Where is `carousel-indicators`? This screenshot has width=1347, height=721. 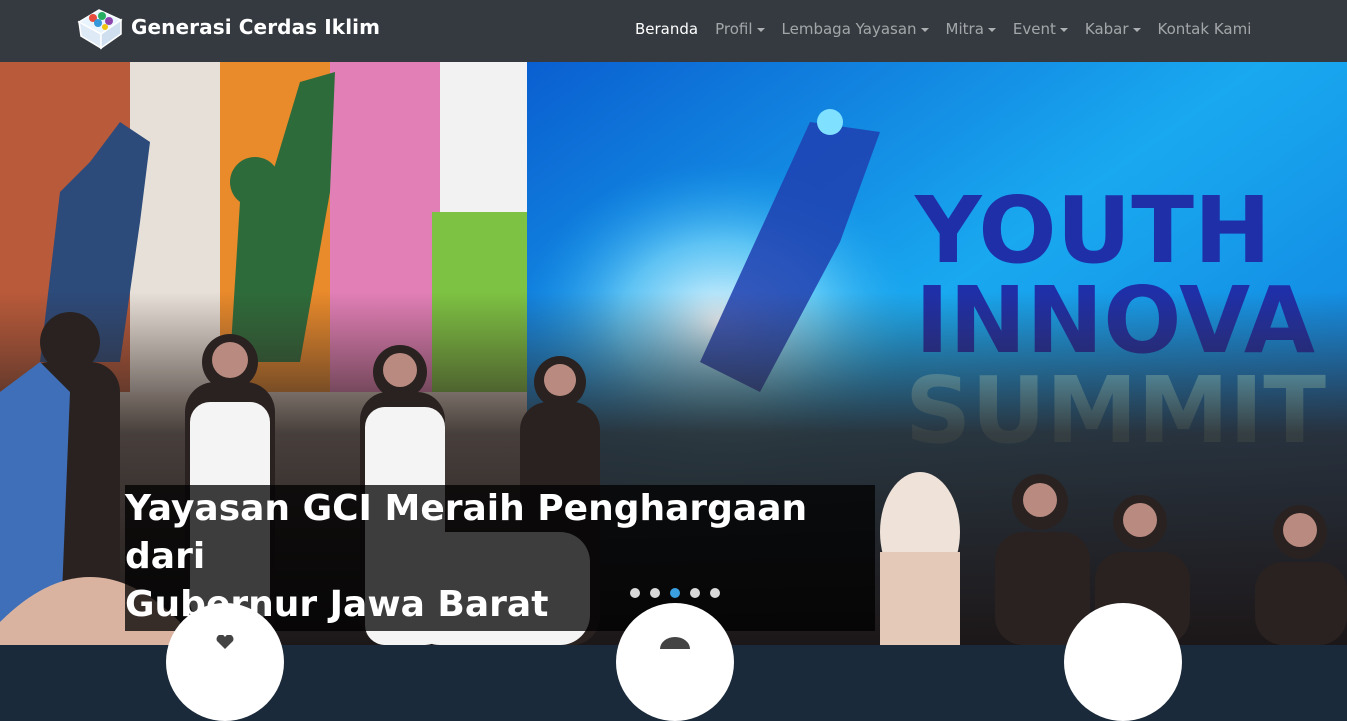 carousel-indicators is located at coordinates (680, 593).